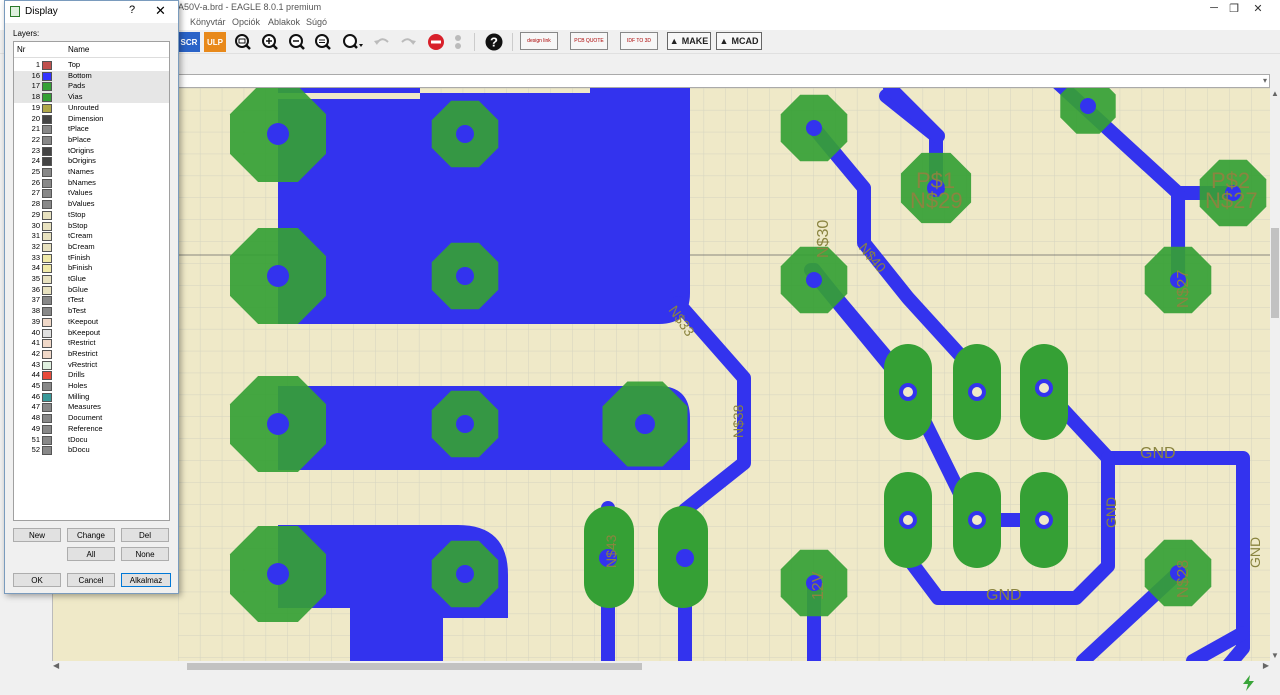  What do you see at coordinates (91, 397) in the screenshot?
I see `layer-row: 46 Milling` at bounding box center [91, 397].